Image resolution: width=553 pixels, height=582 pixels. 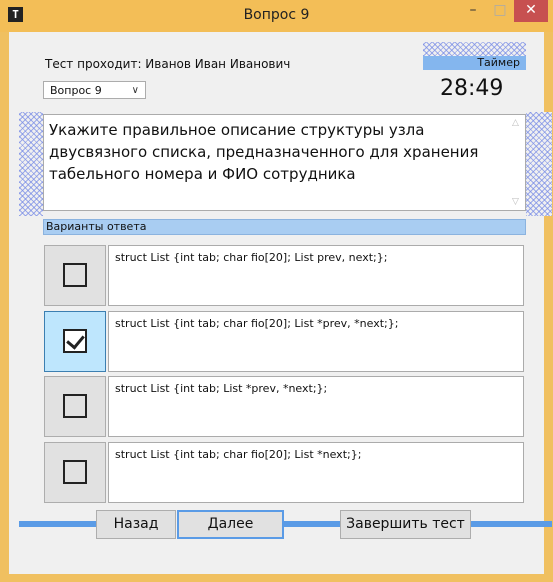 I want to click on nav-bar-middle, so click(x=312, y=524).